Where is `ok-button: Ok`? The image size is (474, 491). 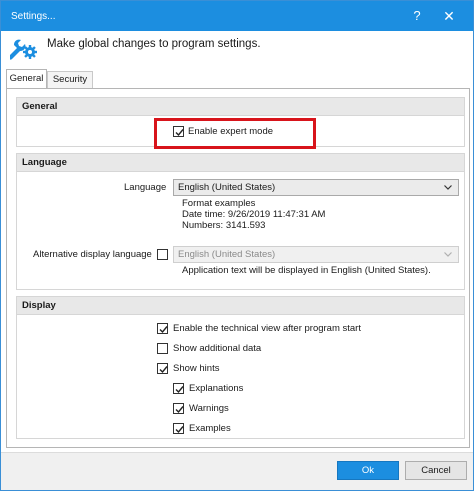 ok-button: Ok is located at coordinates (368, 470).